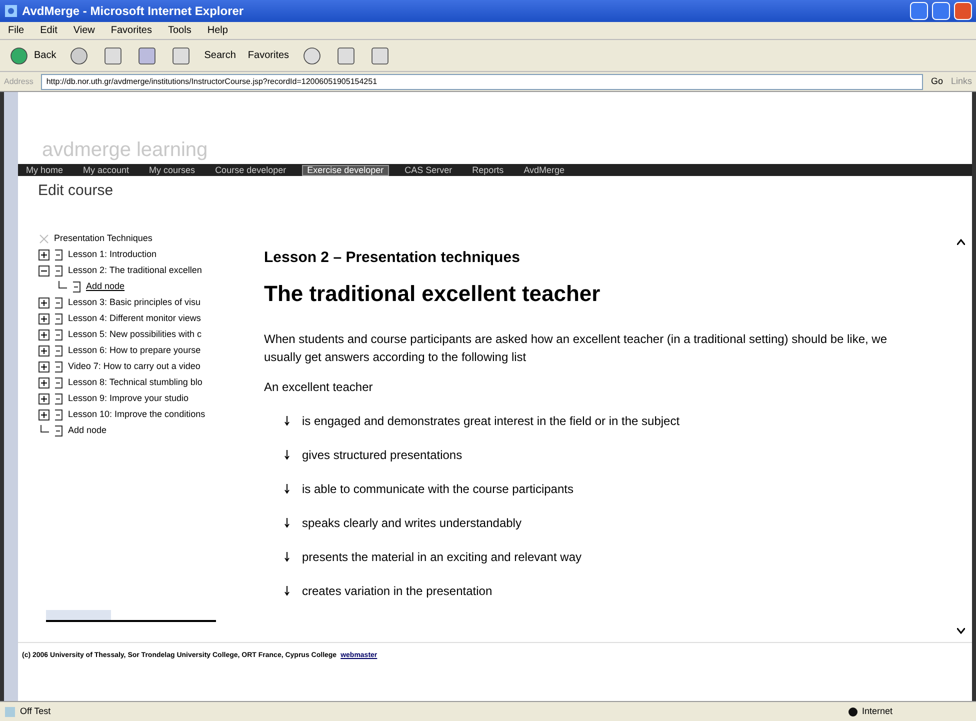  Describe the element at coordinates (75, 191) in the screenshot. I see `page-title: Edit course` at that location.